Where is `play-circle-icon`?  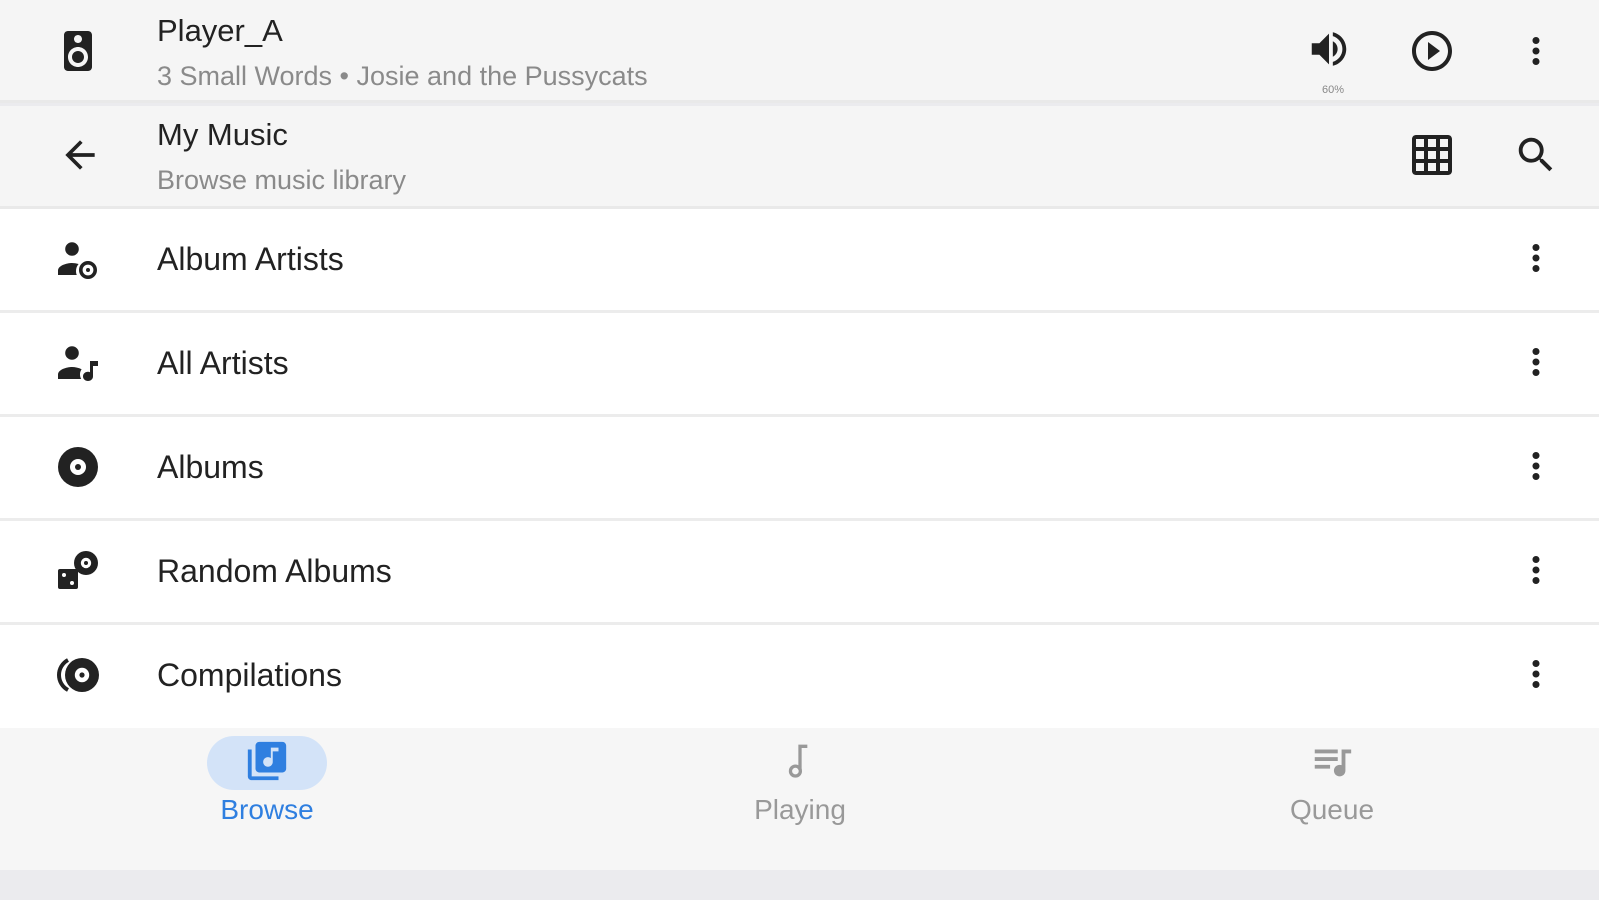
play-circle-icon is located at coordinates (1432, 53).